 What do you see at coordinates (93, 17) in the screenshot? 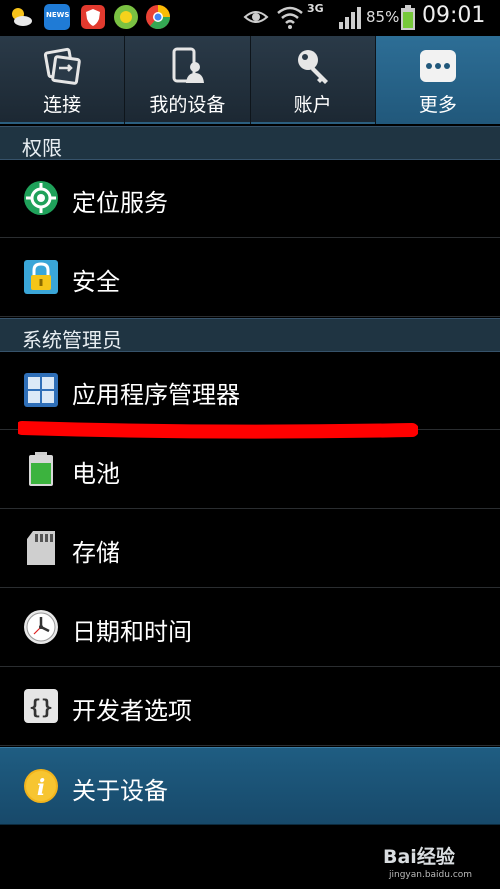
I see `shield-app-icon` at bounding box center [93, 17].